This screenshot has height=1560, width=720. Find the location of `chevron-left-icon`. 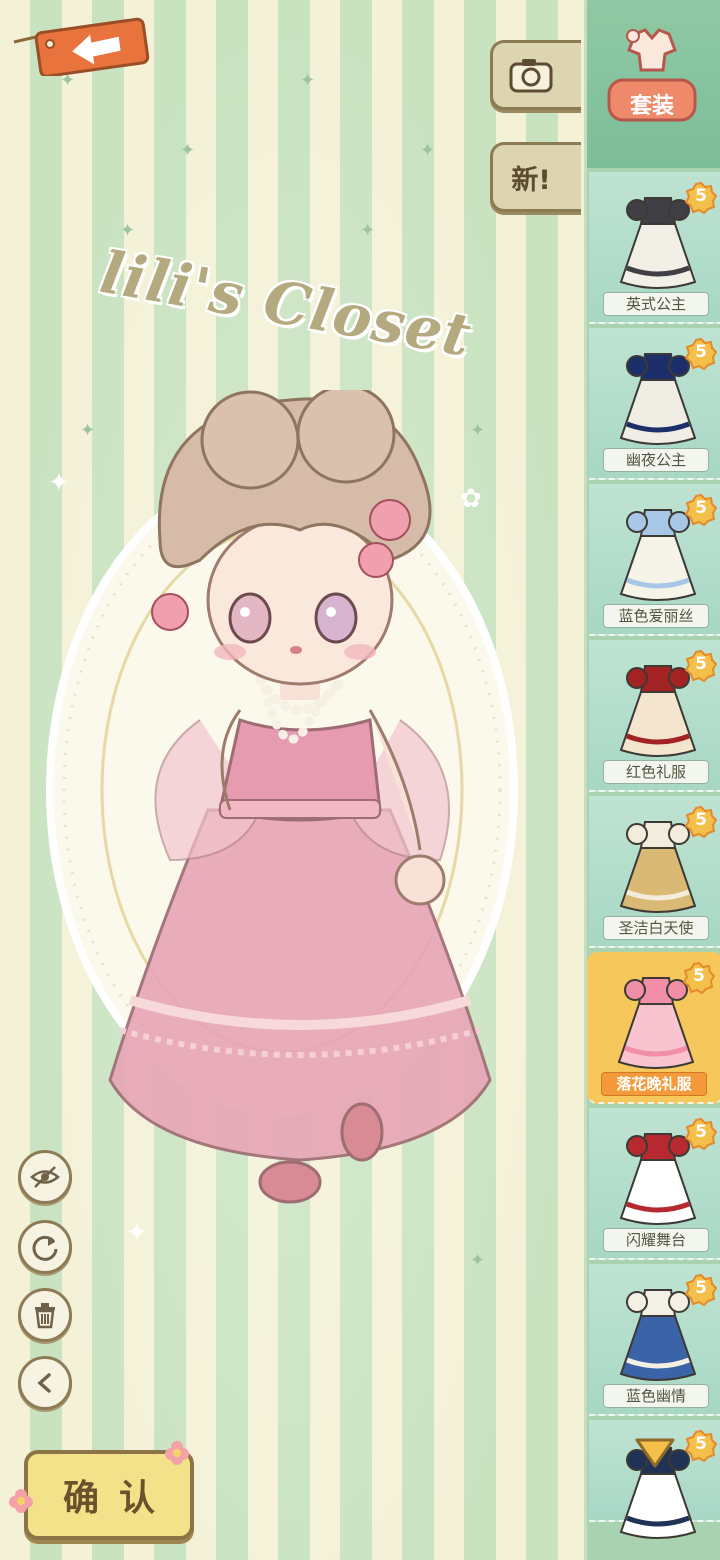

chevron-left-icon is located at coordinates (44, 1383).